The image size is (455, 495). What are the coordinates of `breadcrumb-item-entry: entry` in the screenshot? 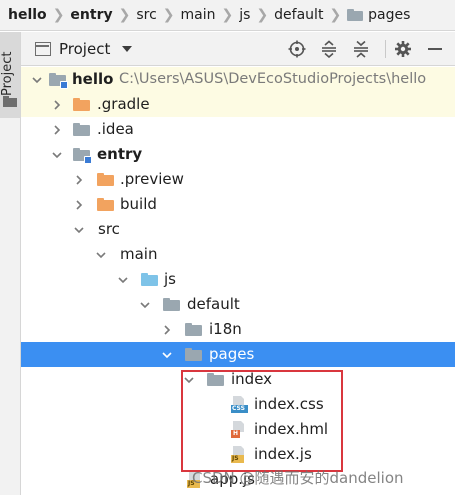 It's located at (91, 15).